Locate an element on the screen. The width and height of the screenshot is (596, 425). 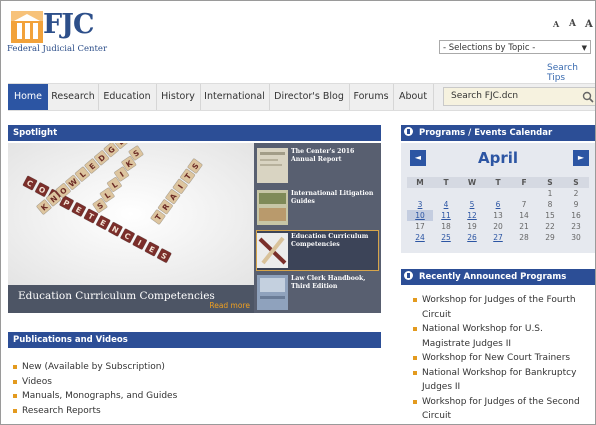
calendar-day: 10 is located at coordinates (420, 215).